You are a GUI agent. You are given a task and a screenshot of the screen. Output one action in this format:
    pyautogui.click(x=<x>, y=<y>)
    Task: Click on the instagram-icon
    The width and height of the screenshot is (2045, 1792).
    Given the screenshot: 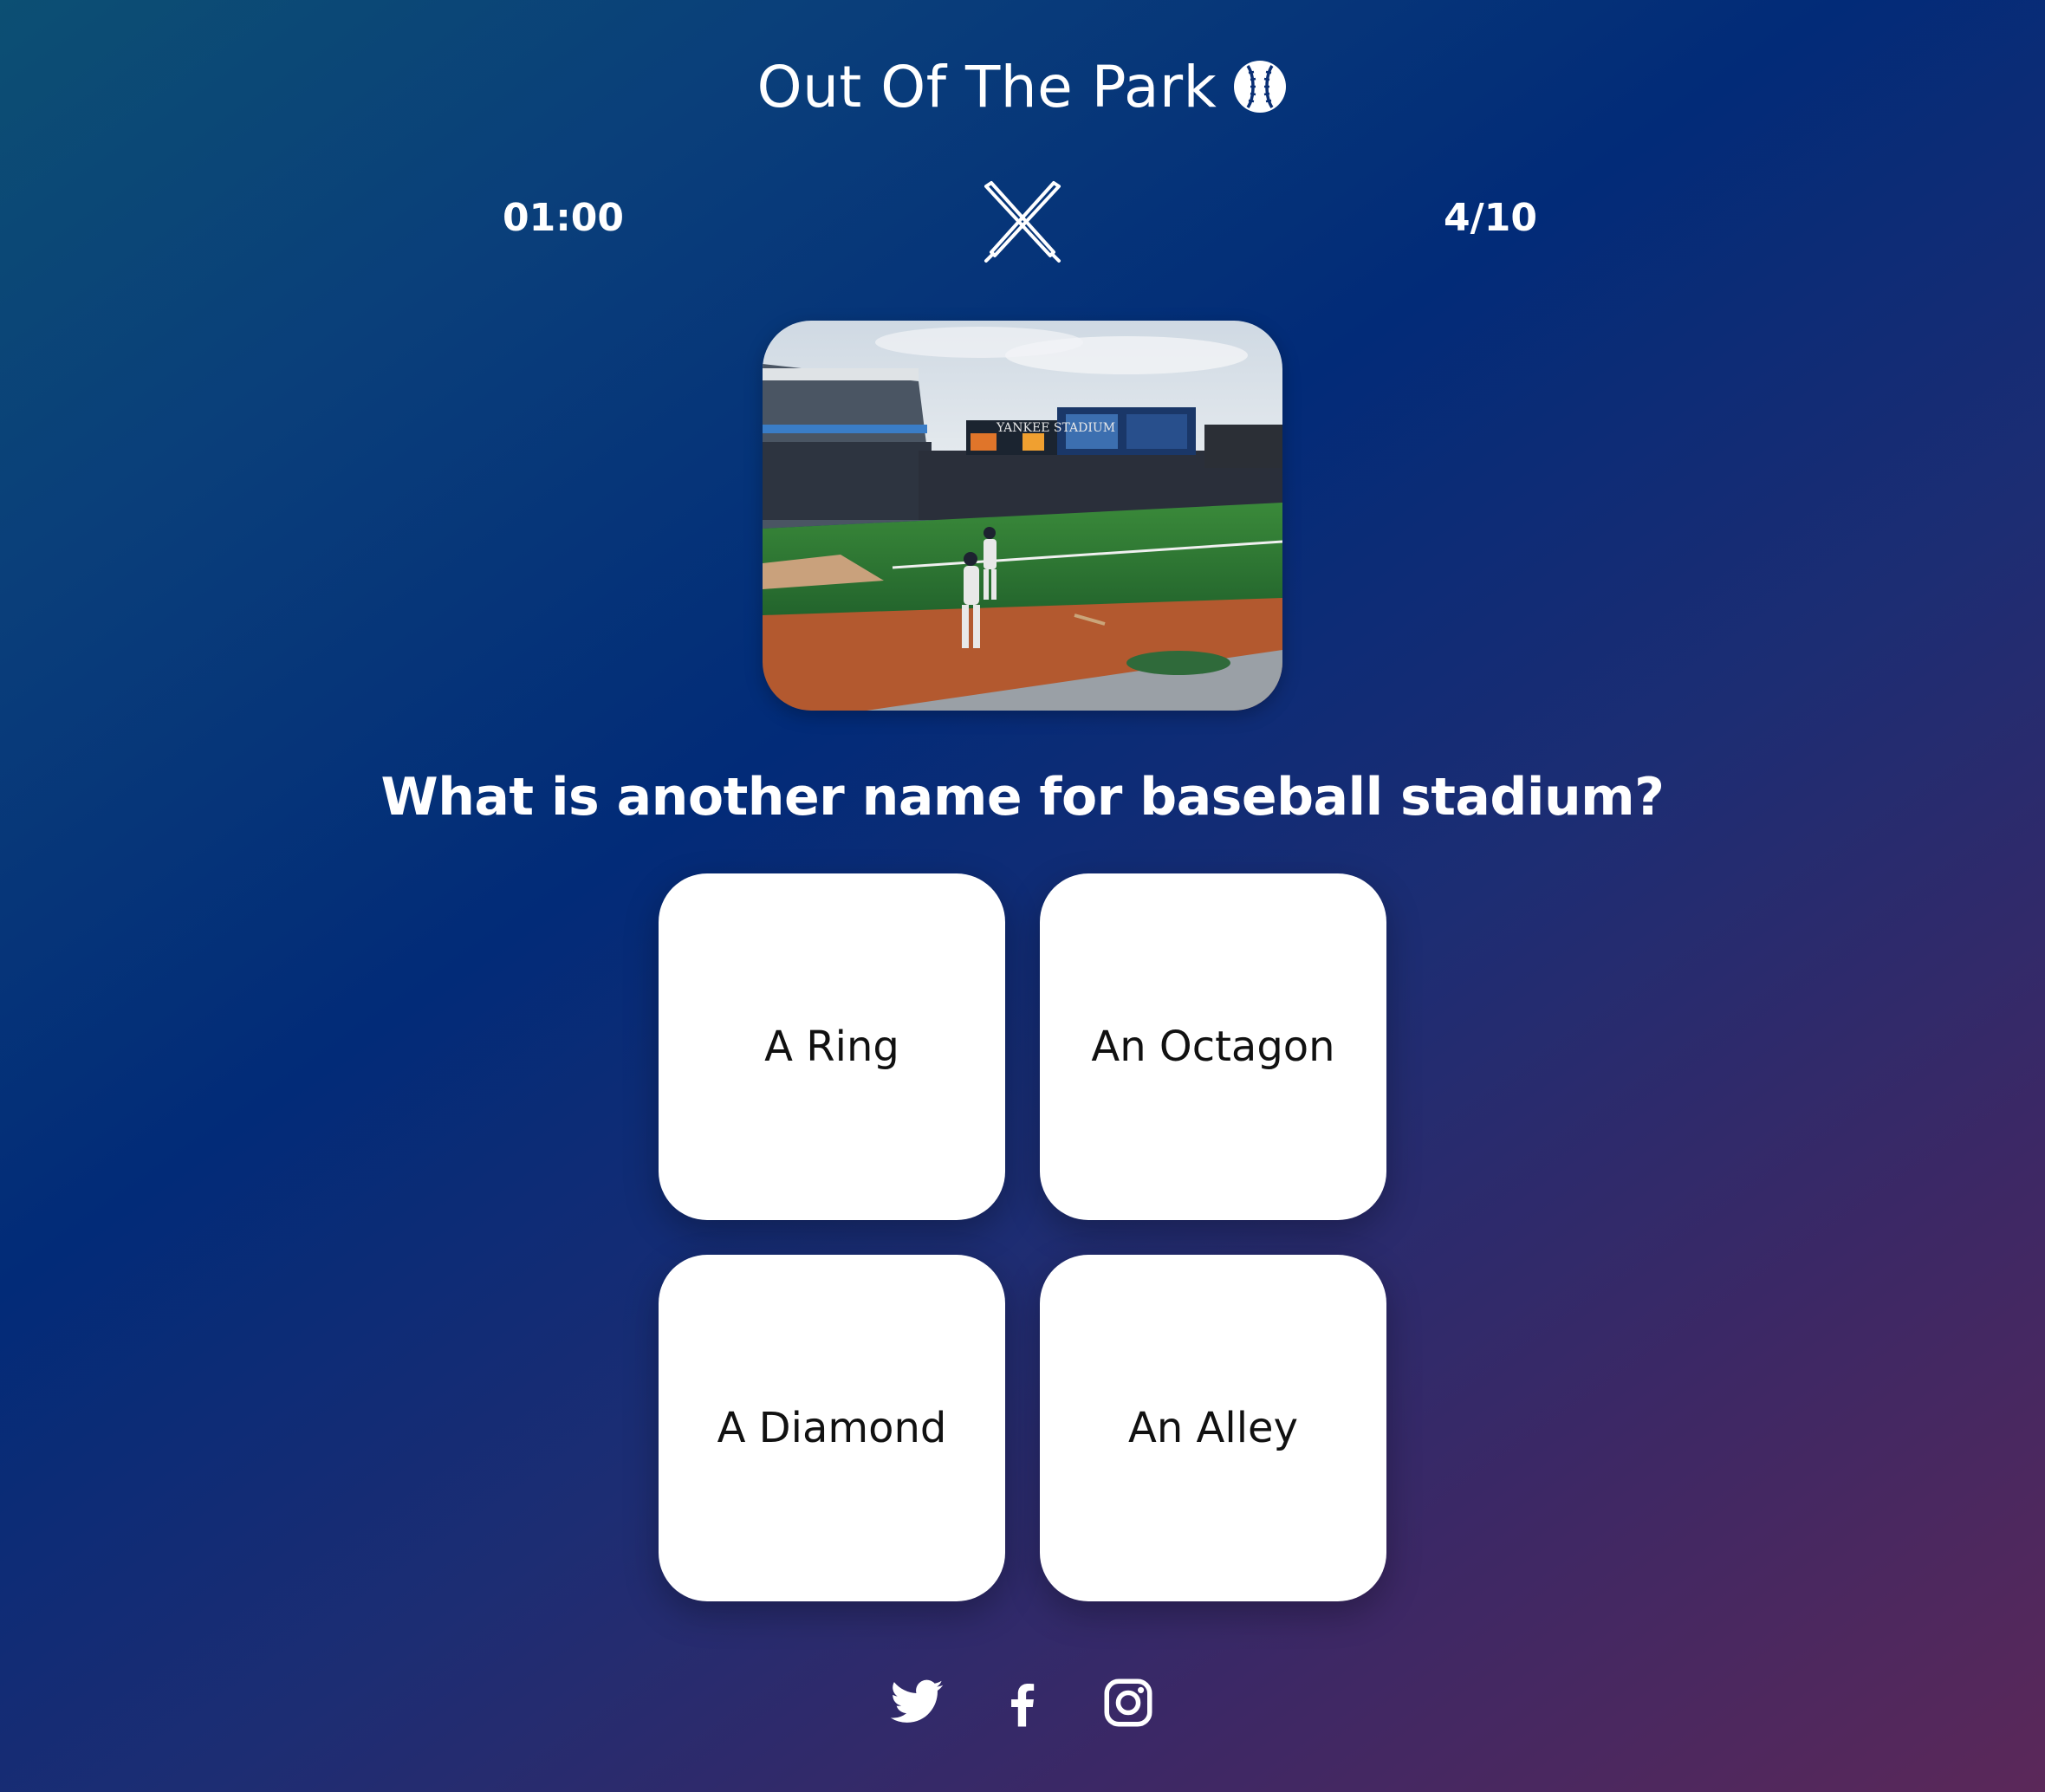 What is the action you would take?
    pyautogui.click(x=1128, y=1703)
    